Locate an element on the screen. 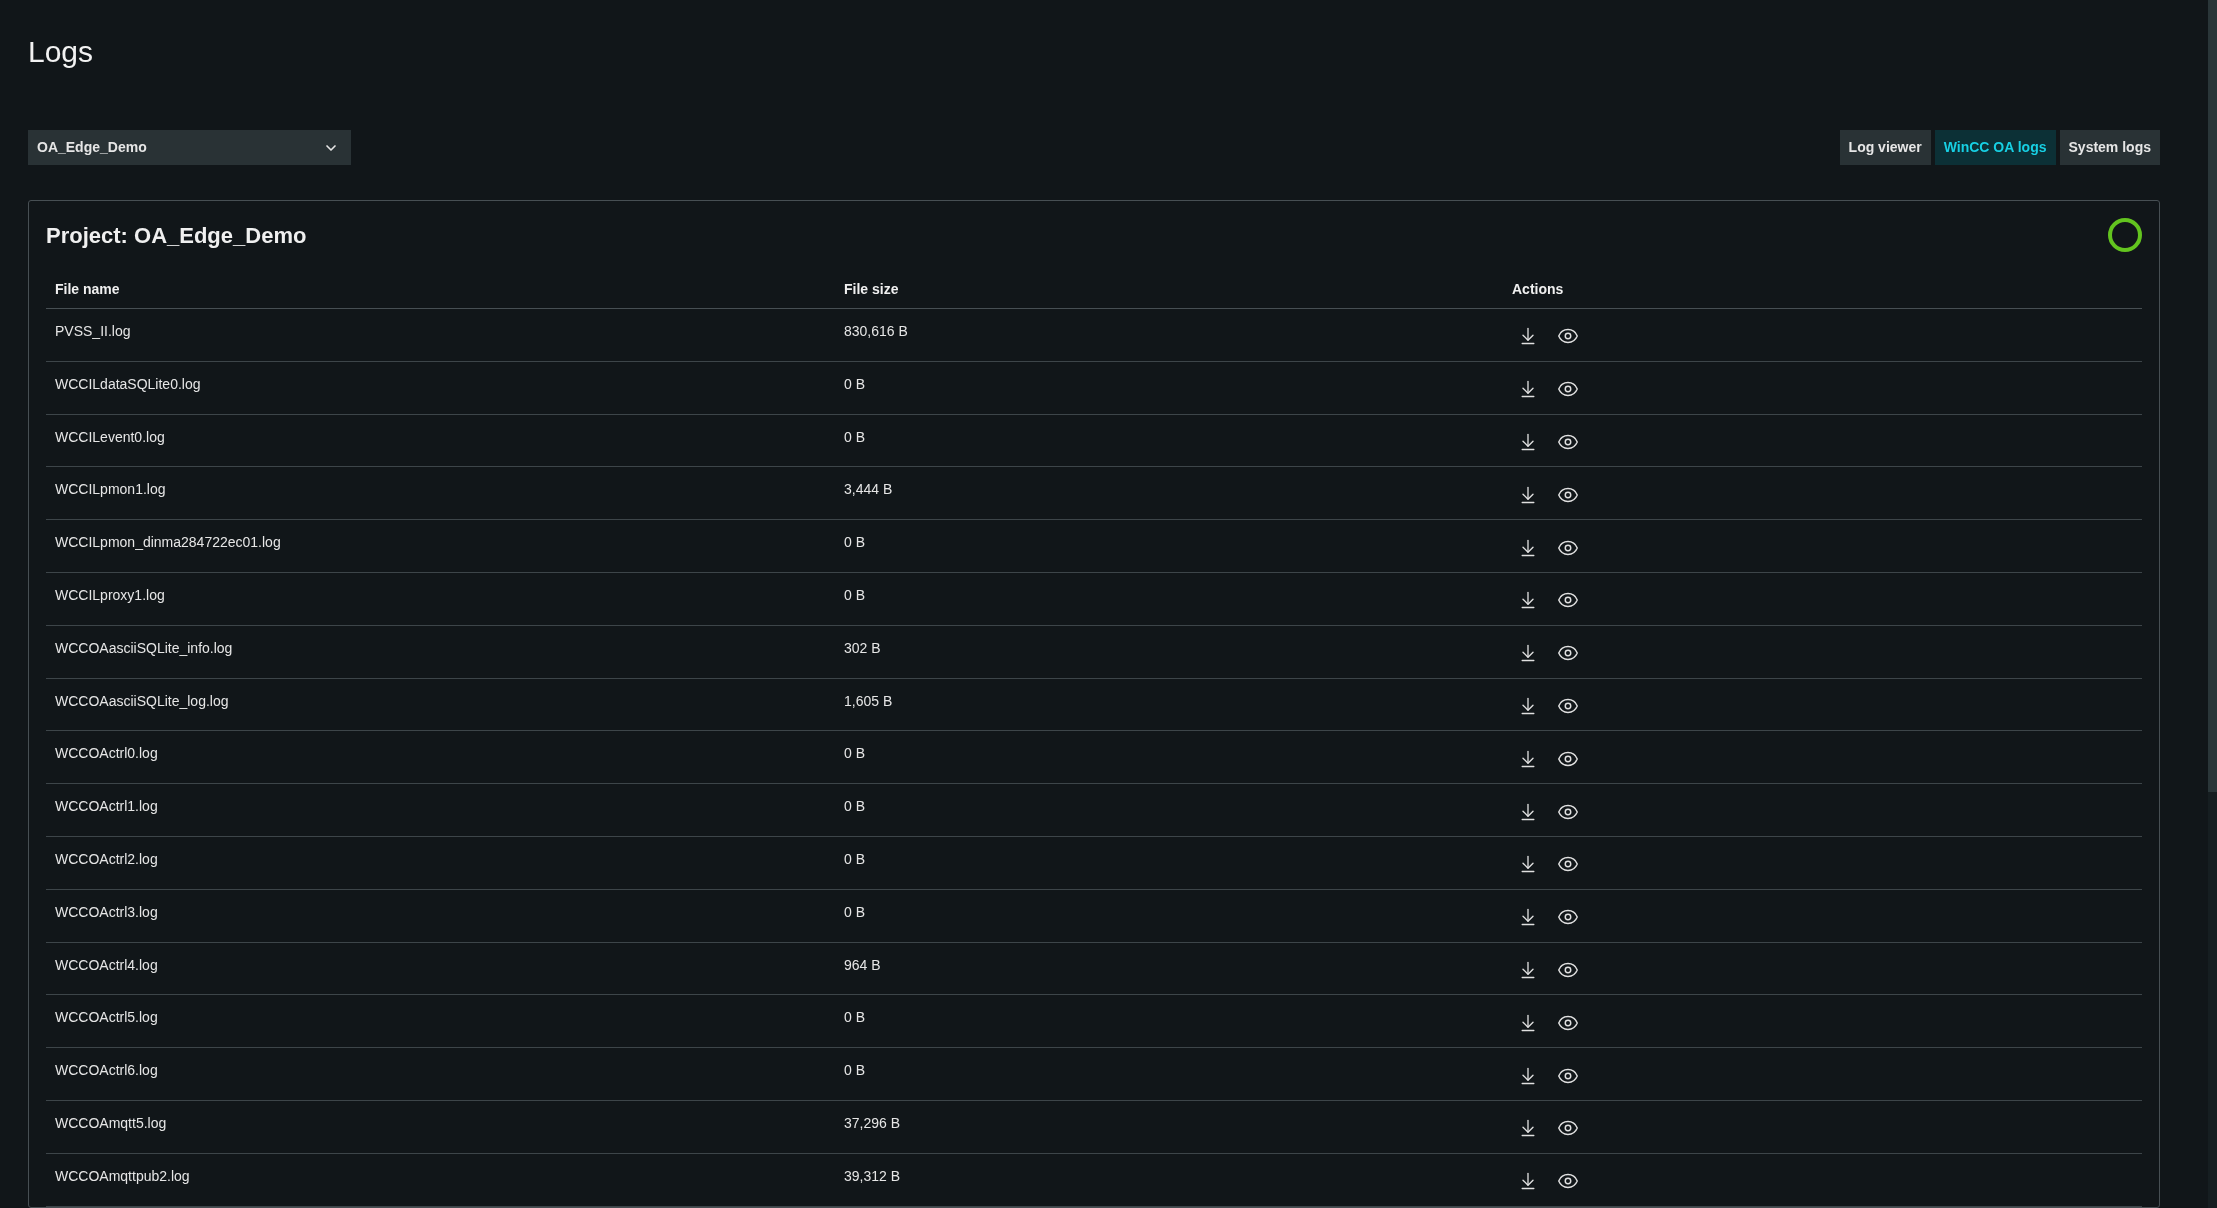  file-size-cell: 1,605 B is located at coordinates (868, 700).